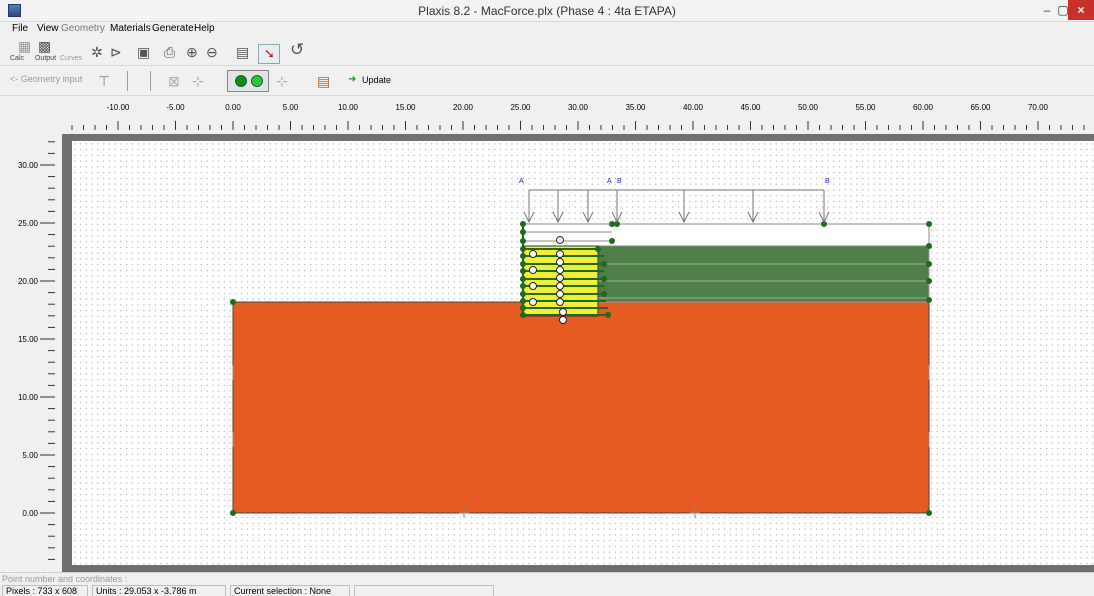 This screenshot has width=1094, height=596. Describe the element at coordinates (676, 206) in the screenshot. I see `distributed-load` at that location.